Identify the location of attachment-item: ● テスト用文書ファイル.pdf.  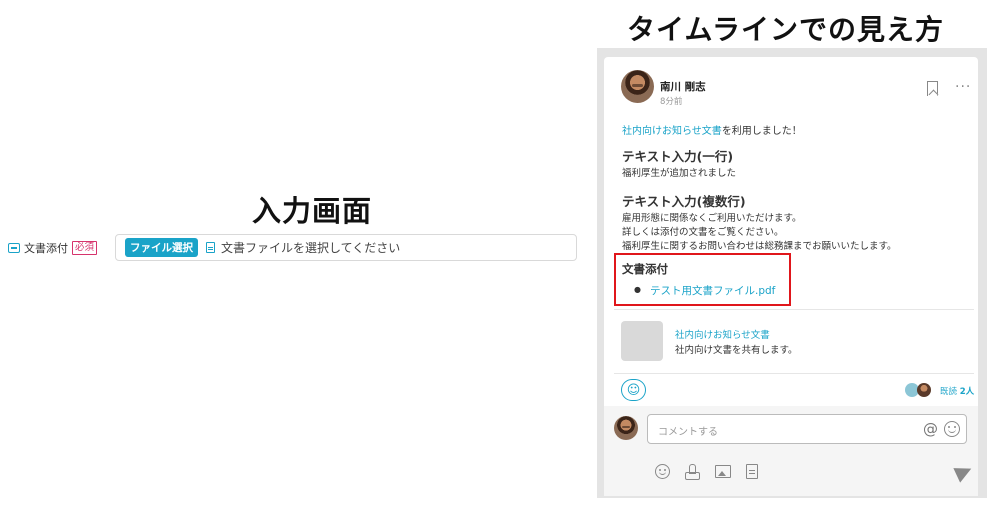
(704, 290).